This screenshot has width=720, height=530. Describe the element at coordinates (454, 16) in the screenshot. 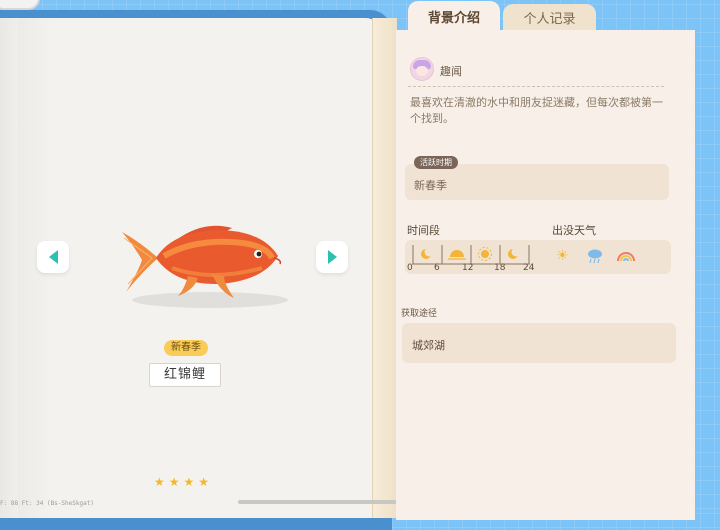

I see `tab-background-intro: 背景介绍` at that location.